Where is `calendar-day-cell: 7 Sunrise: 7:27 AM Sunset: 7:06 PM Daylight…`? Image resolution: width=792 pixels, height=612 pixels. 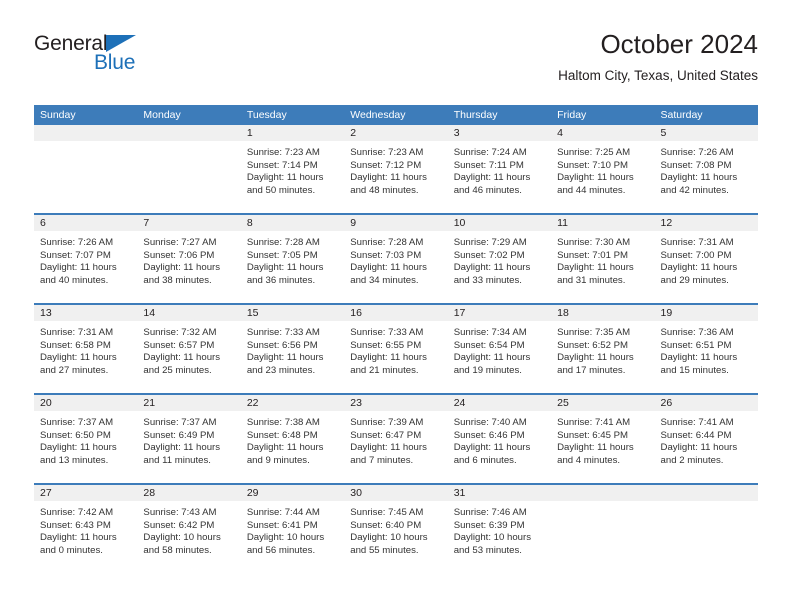
calendar-day-cell: 7 Sunrise: 7:27 AM Sunset: 7:06 PM Daylight… is located at coordinates (189, 259).